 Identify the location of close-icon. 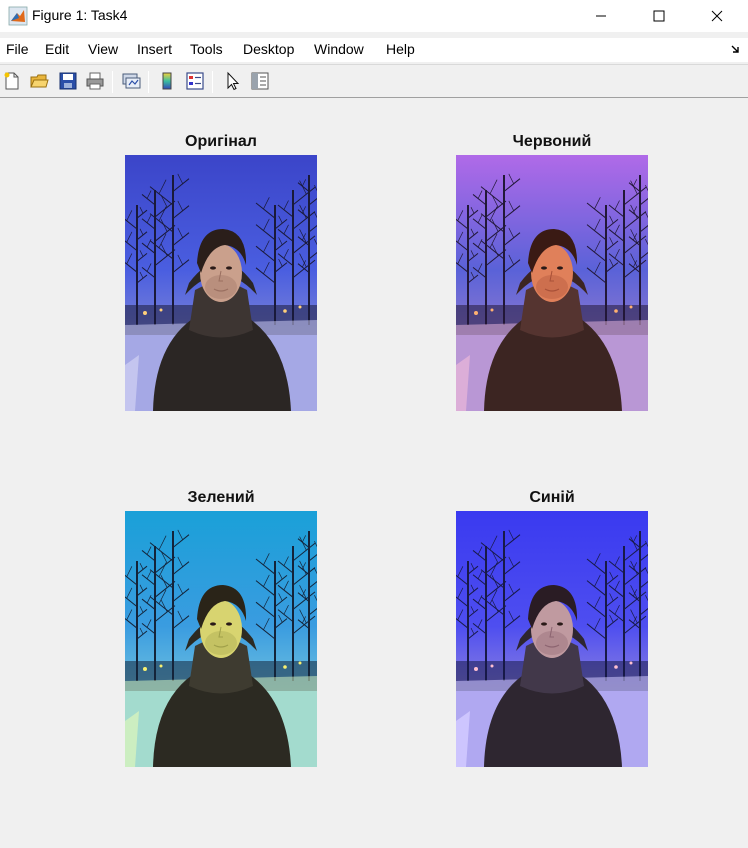
(717, 16).